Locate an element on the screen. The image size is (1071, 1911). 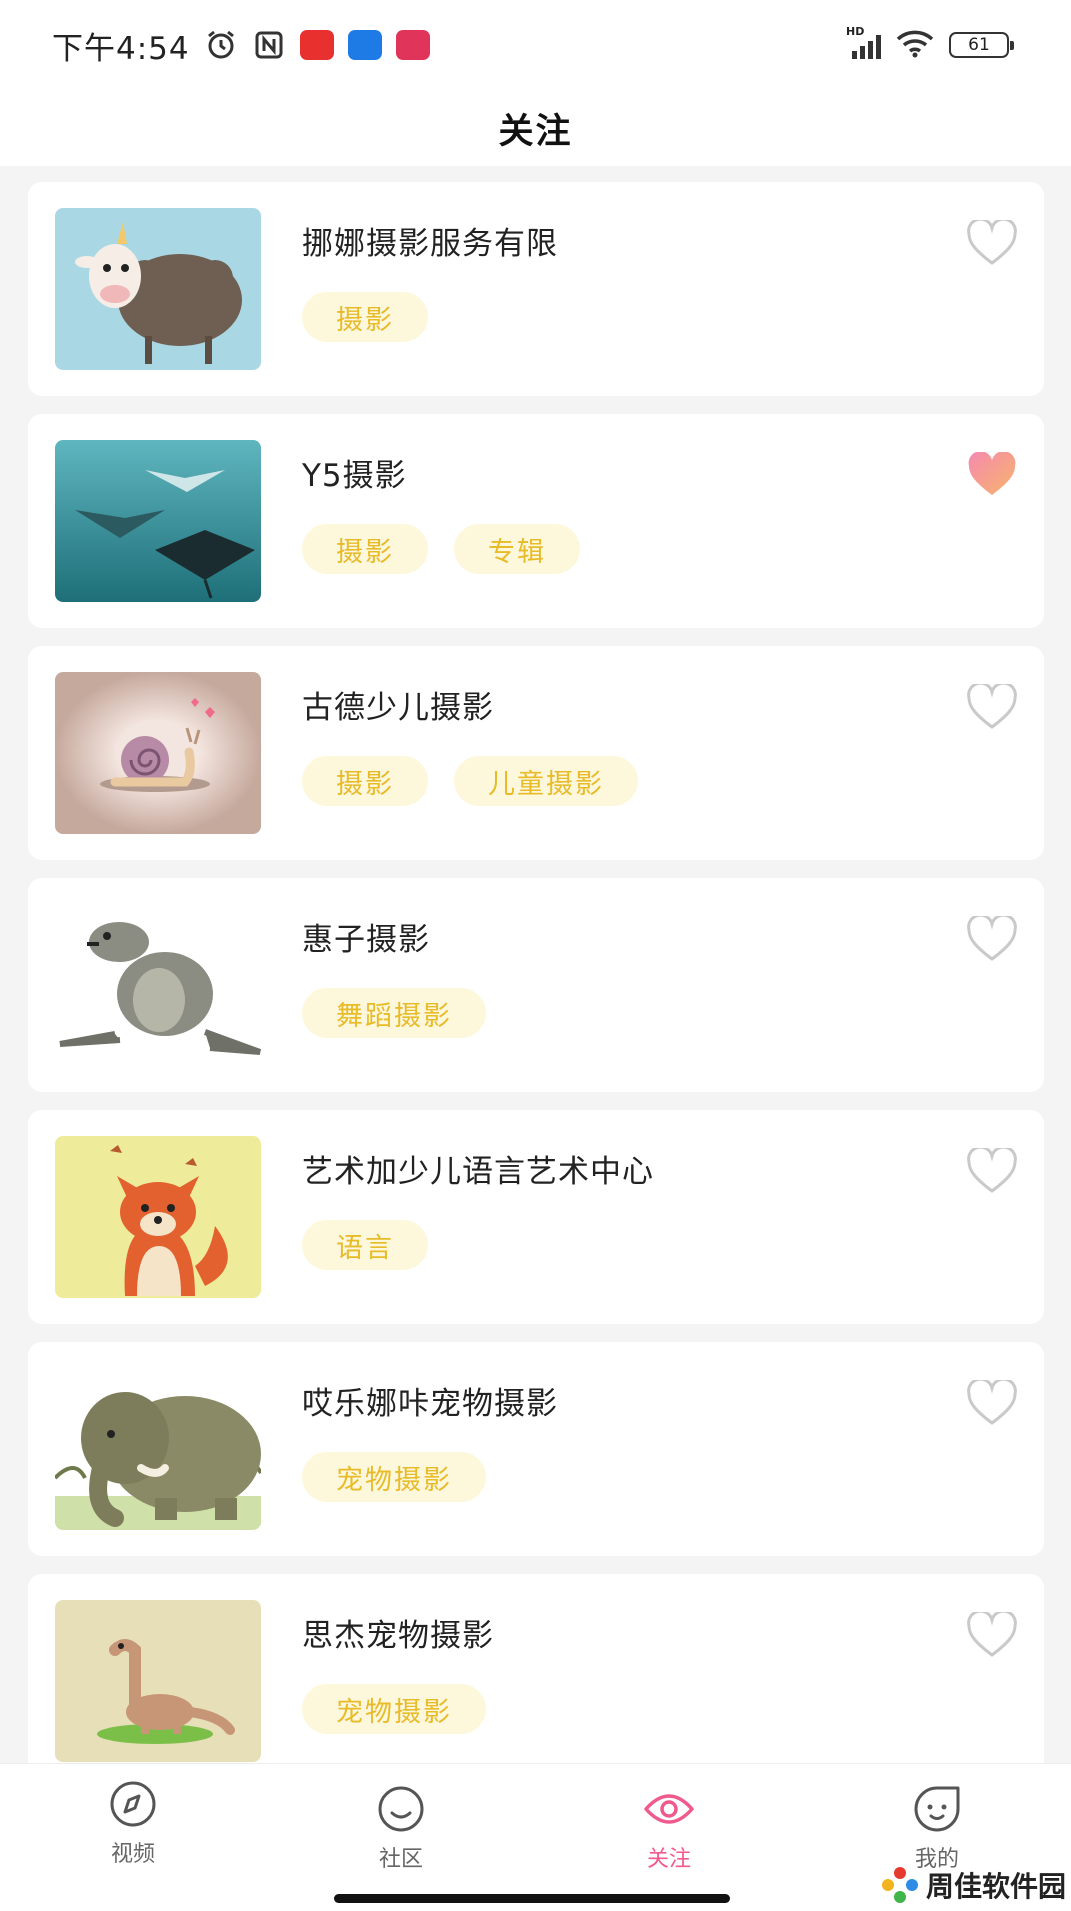
watermark-text: 周佳软件园 is located at coordinates (996, 1886).